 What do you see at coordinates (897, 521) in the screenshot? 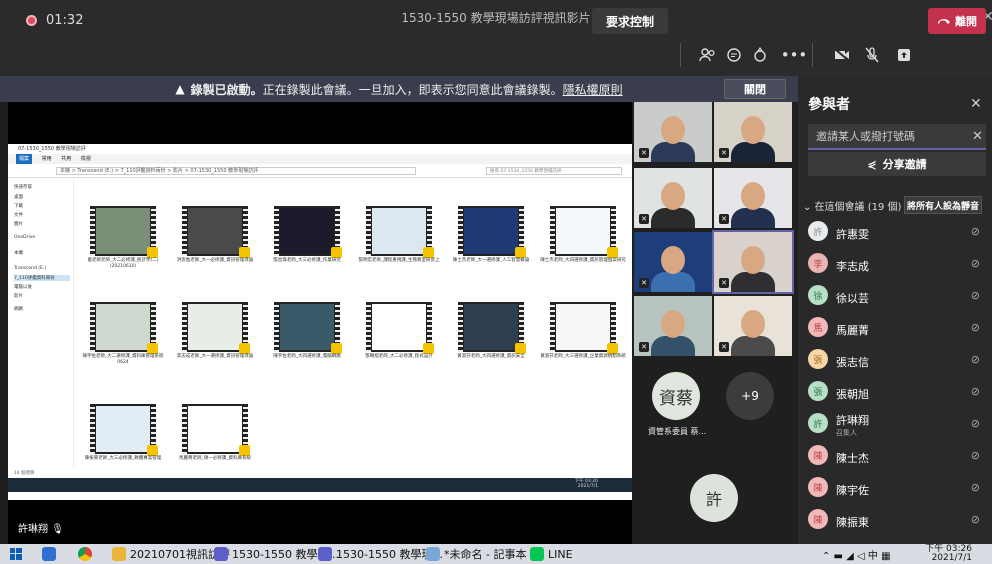
I see `participant-row: 陳陳振東 ⊘` at bounding box center [897, 521].